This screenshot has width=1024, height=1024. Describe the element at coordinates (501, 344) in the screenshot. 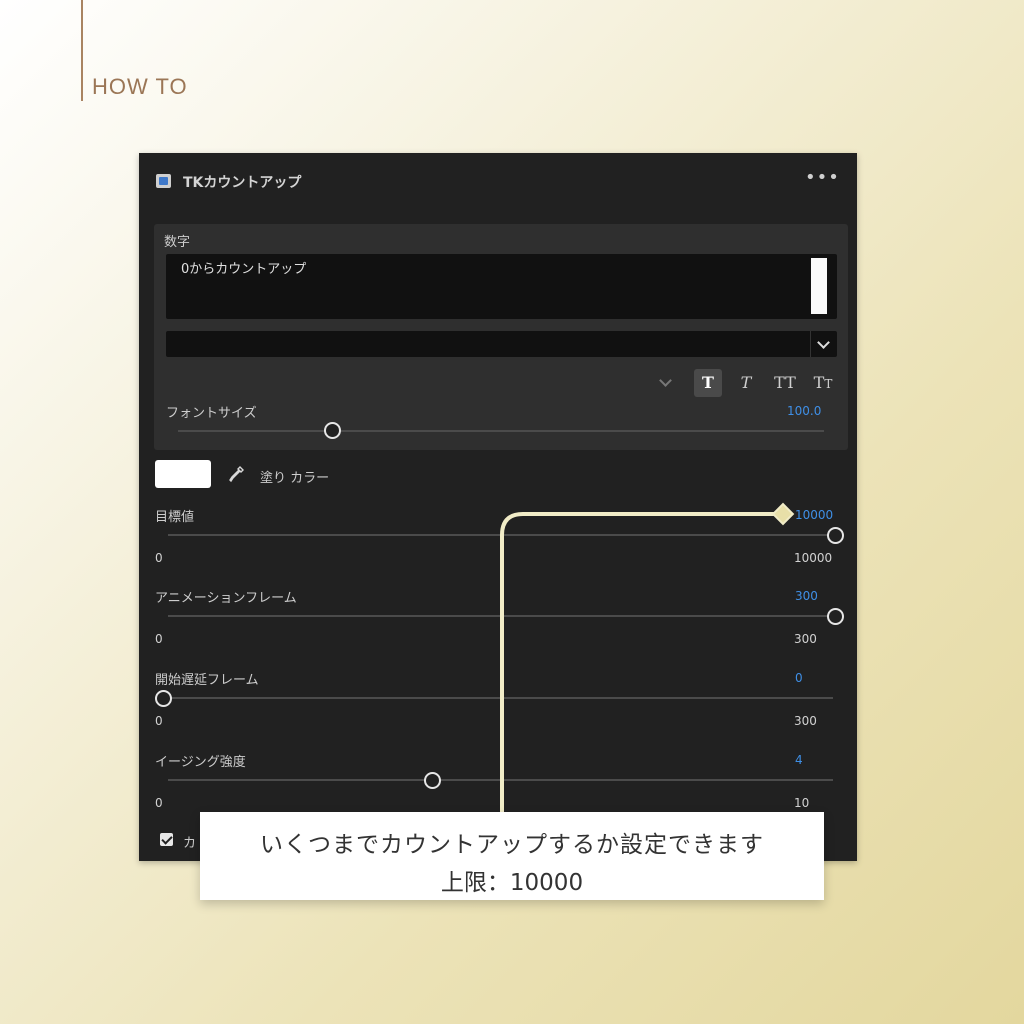

I see `font-select` at that location.